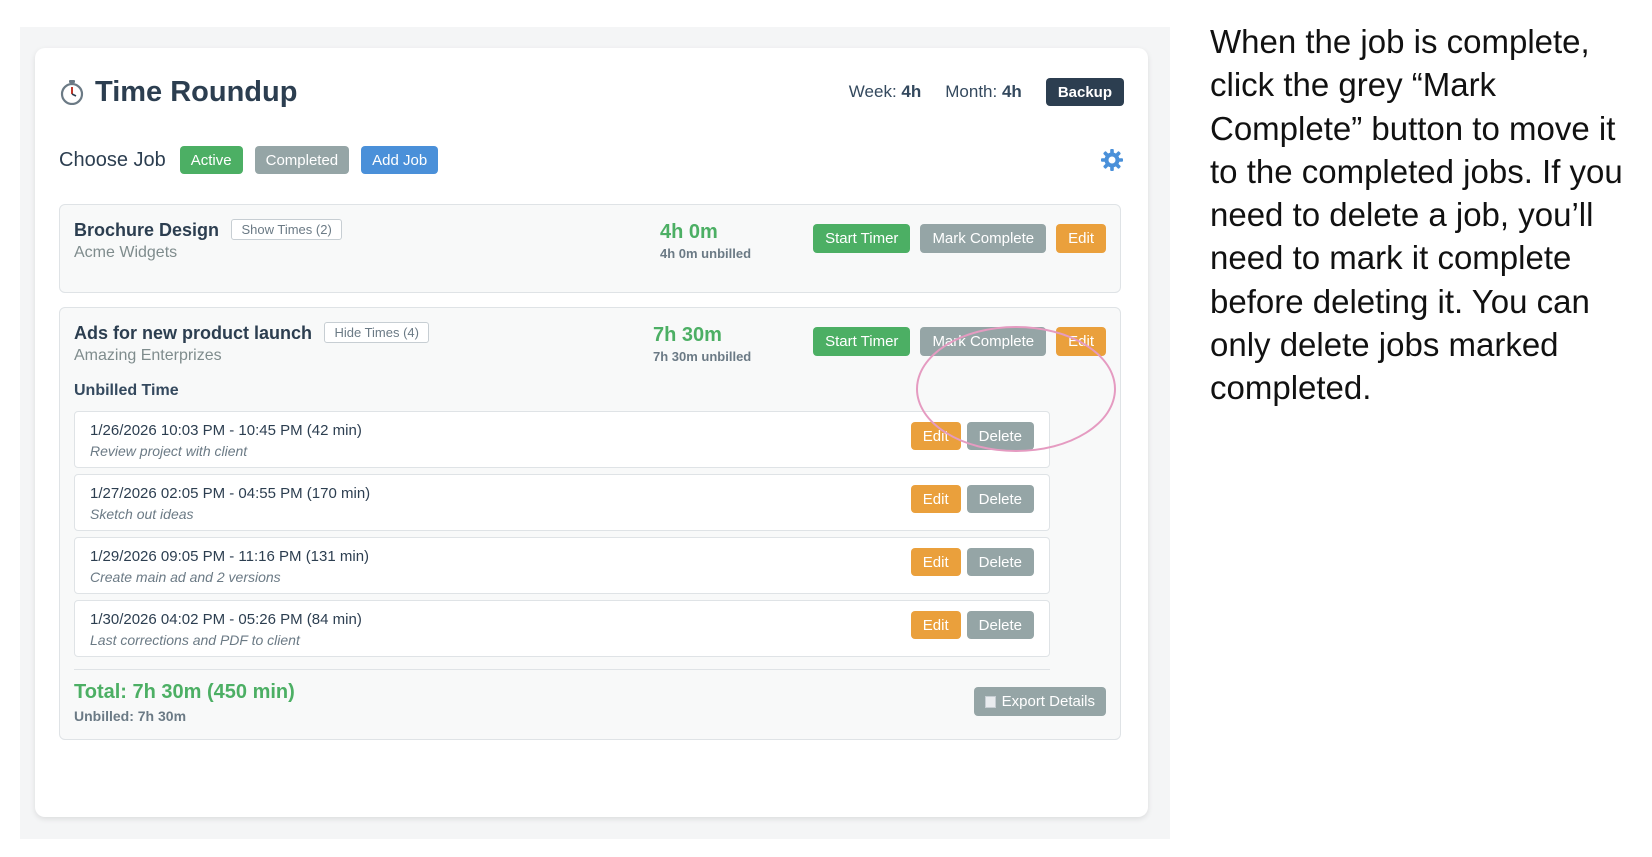 The height and width of the screenshot is (857, 1652). Describe the element at coordinates (195, 640) in the screenshot. I see `time-entry-note: Last corrections and PDF to client` at that location.